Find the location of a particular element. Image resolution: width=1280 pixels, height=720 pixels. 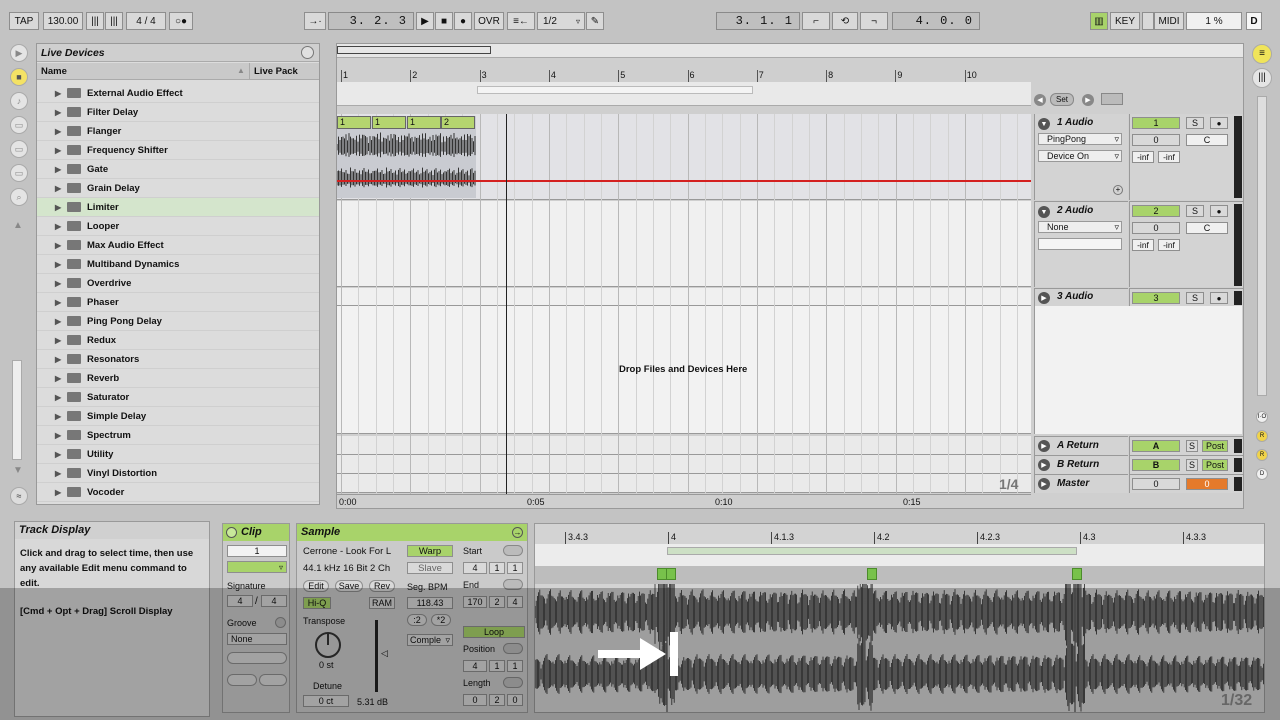

track-header-2: ▼ 2 Audio None ▿ is located at coordinates (1081, 244).